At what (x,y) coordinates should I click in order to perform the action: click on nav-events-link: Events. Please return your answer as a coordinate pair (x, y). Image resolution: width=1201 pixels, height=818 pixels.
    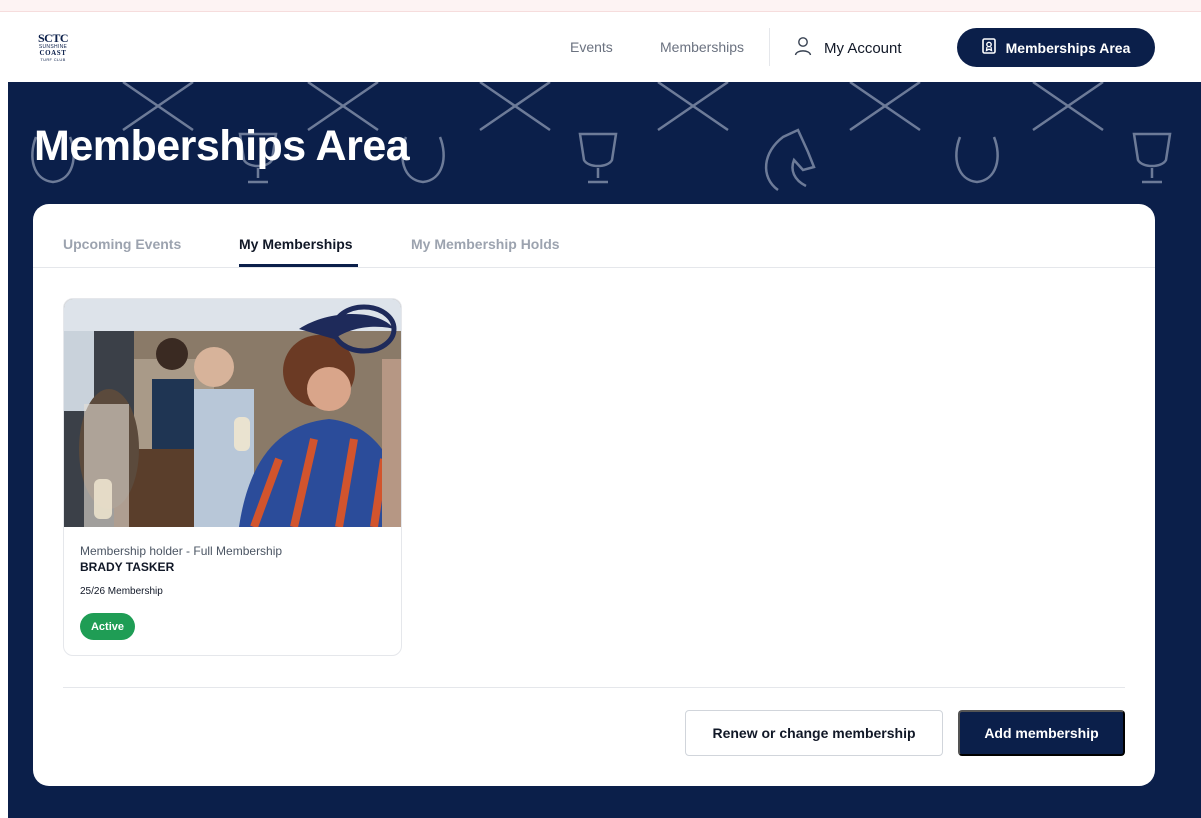
    Looking at the image, I should click on (591, 47).